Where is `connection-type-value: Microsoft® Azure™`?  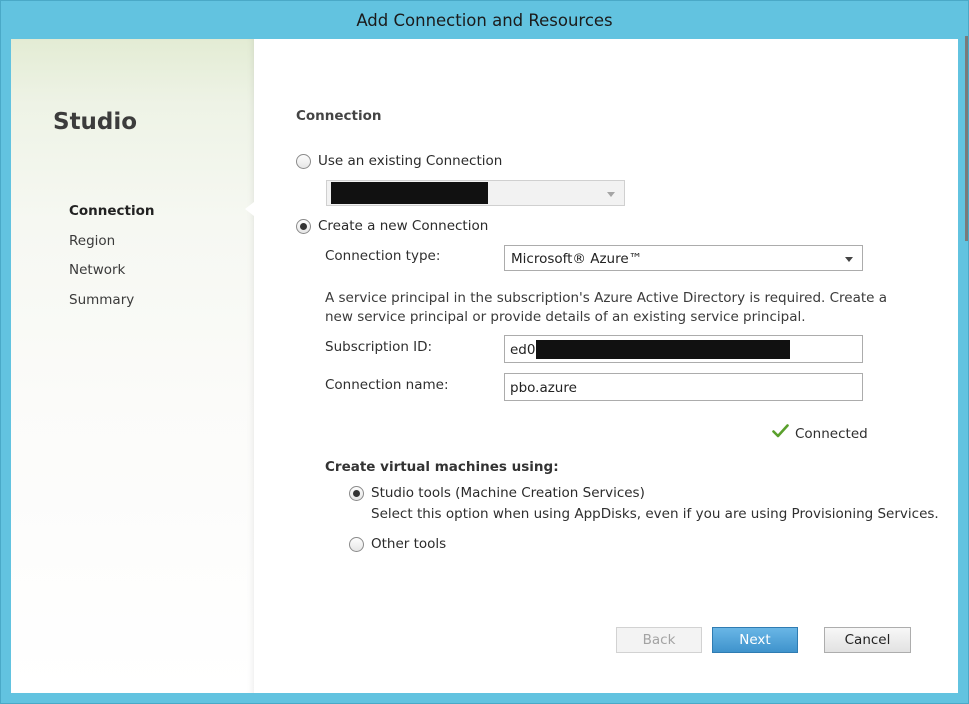 connection-type-value: Microsoft® Azure™ is located at coordinates (577, 259).